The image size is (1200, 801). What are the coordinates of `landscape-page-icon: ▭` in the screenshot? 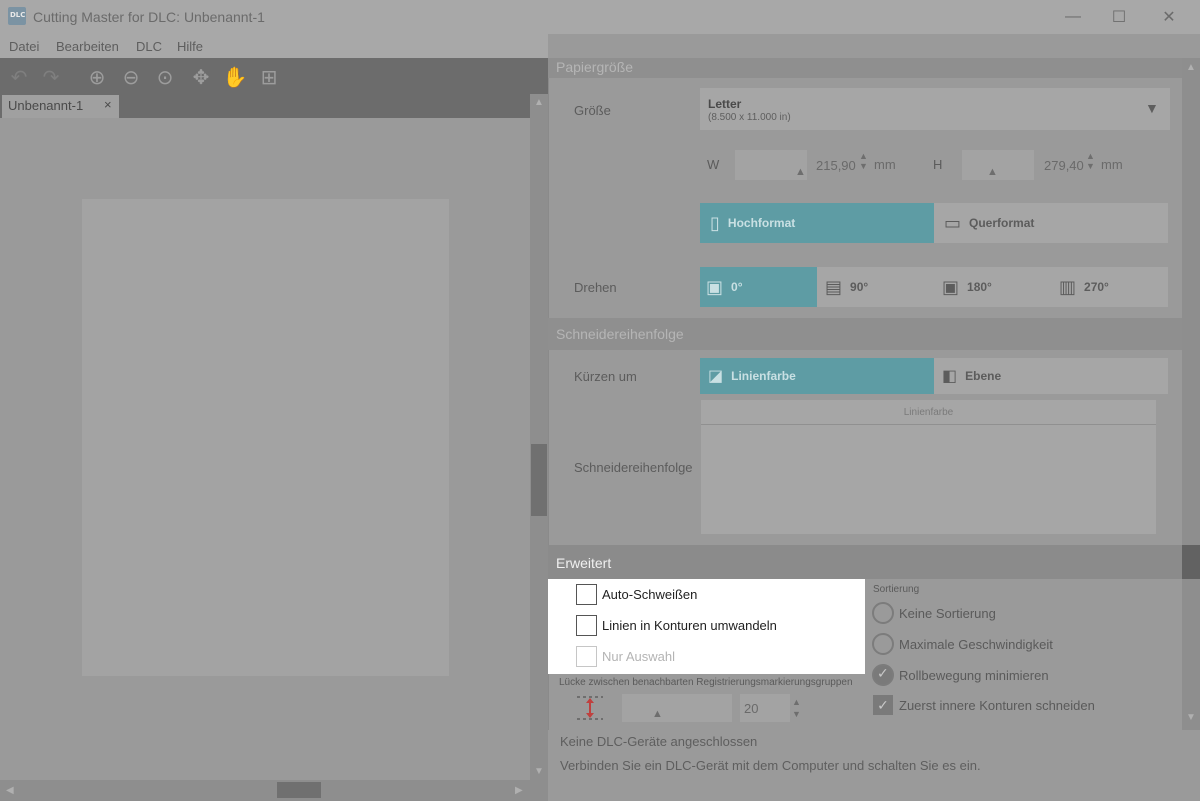 It's located at (953, 222).